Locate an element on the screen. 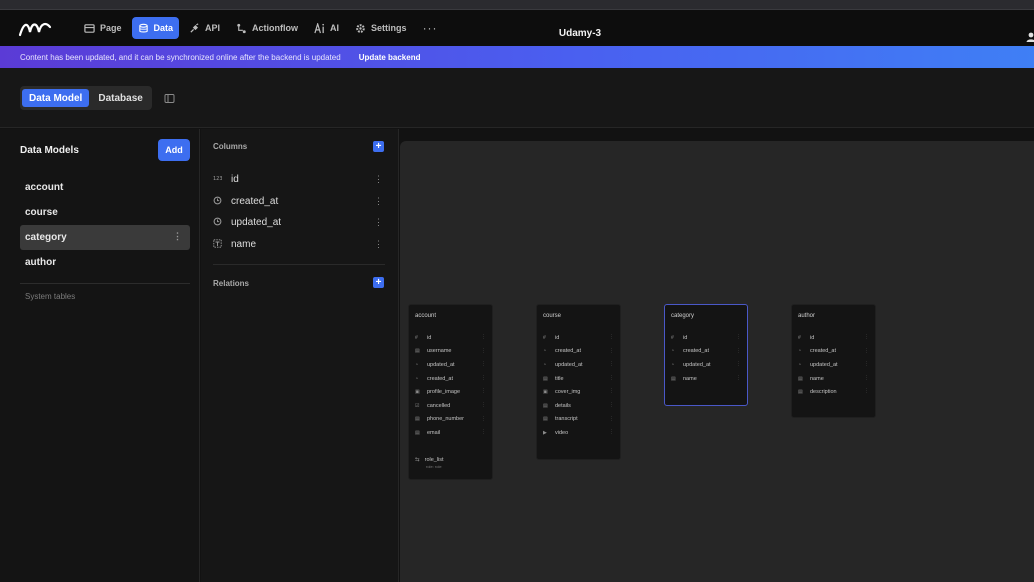  card-column-row: ▤ details ⋮ is located at coordinates (578, 406).